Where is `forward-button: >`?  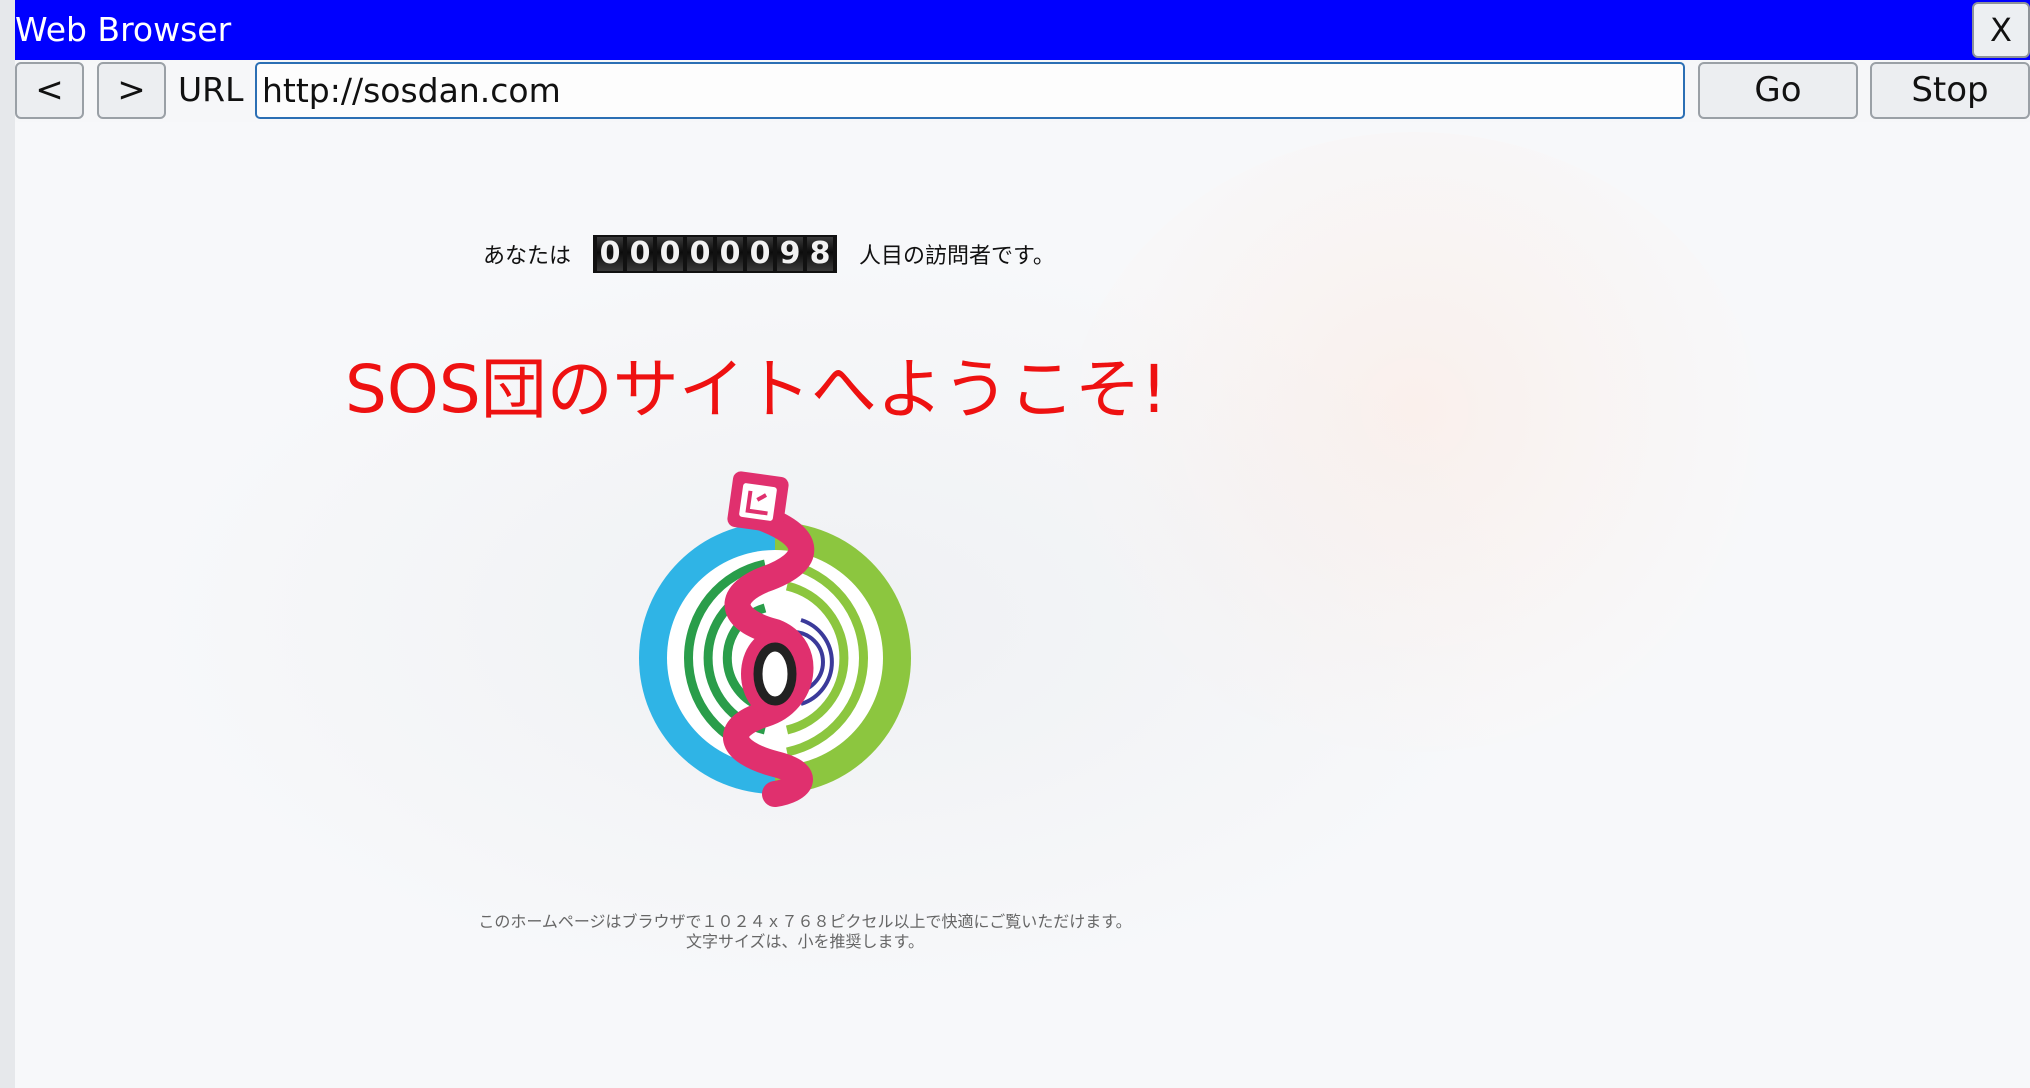
forward-button: > is located at coordinates (131, 90).